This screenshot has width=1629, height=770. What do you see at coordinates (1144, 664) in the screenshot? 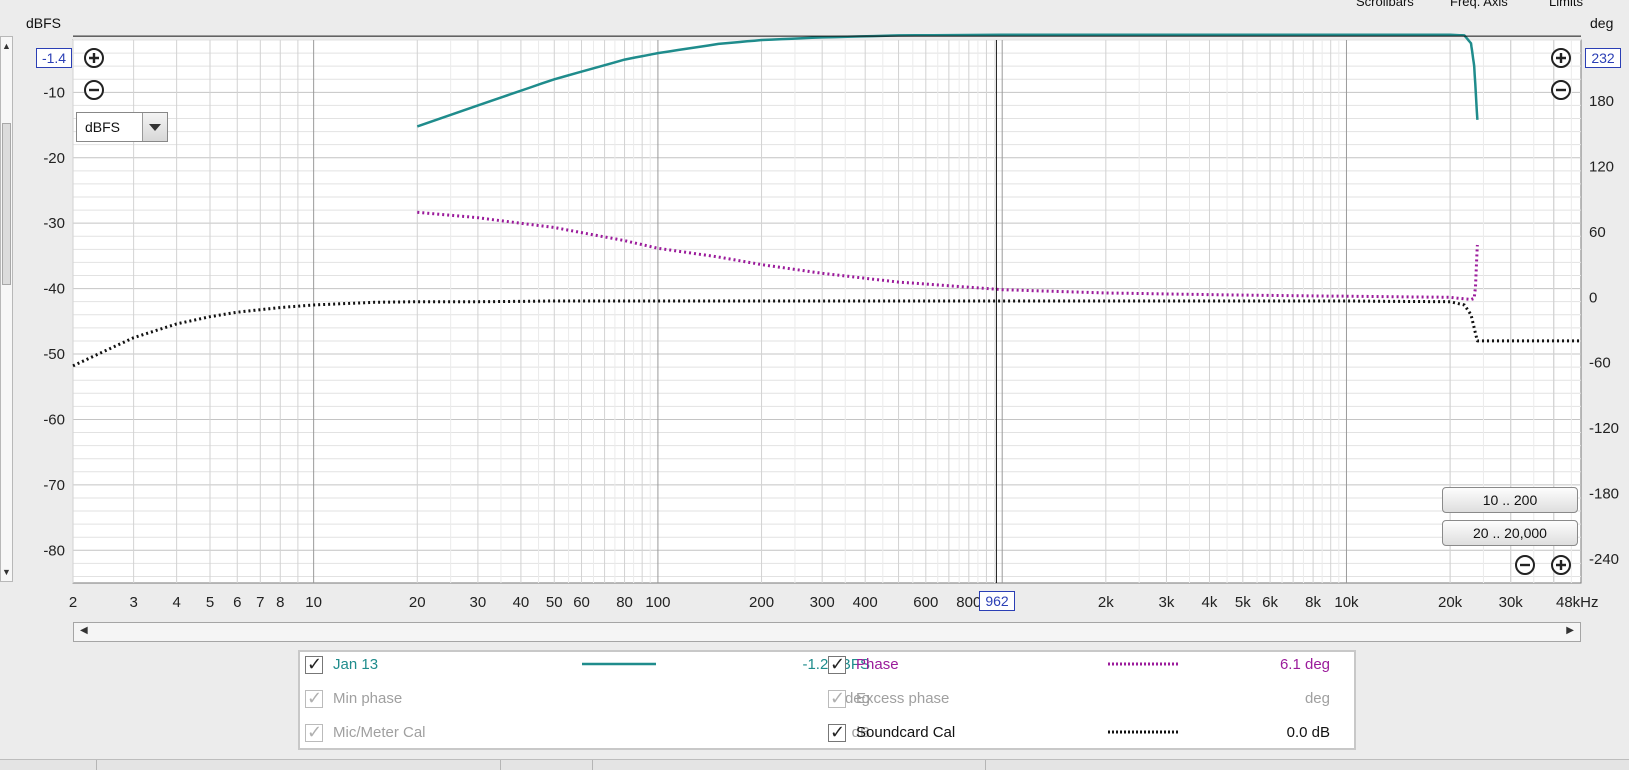
I see `legend-swatch-phase` at bounding box center [1144, 664].